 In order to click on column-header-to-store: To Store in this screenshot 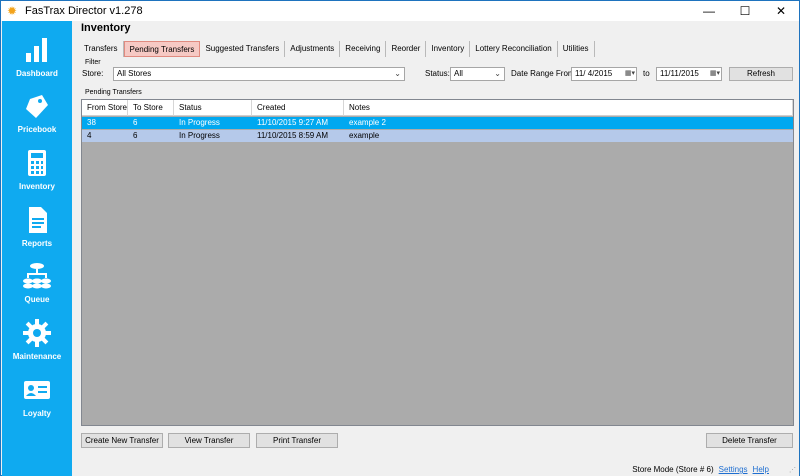, I will do `click(151, 108)`.